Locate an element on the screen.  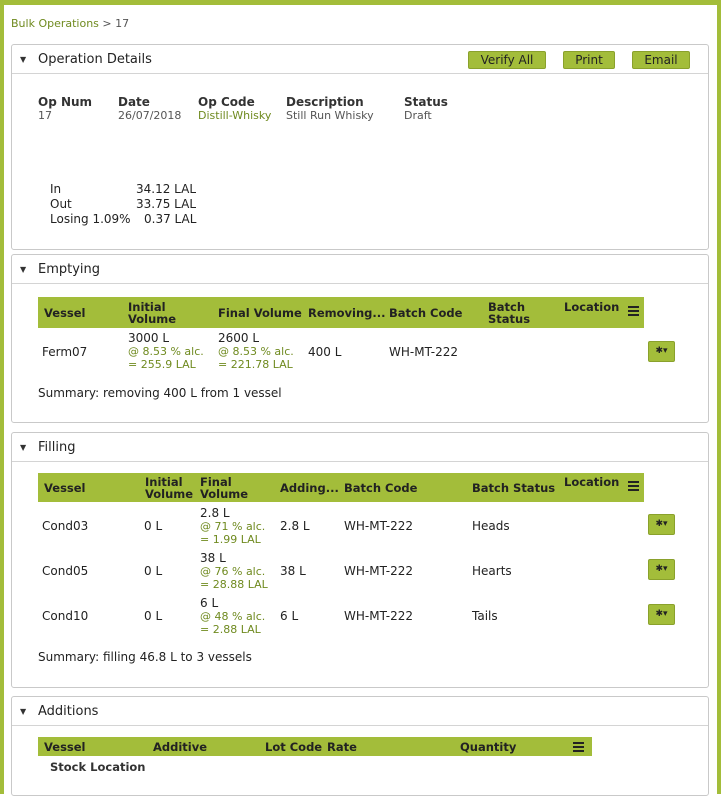
breadcrumb-link-bulk-operations: Bulk Operations is located at coordinates (55, 23).